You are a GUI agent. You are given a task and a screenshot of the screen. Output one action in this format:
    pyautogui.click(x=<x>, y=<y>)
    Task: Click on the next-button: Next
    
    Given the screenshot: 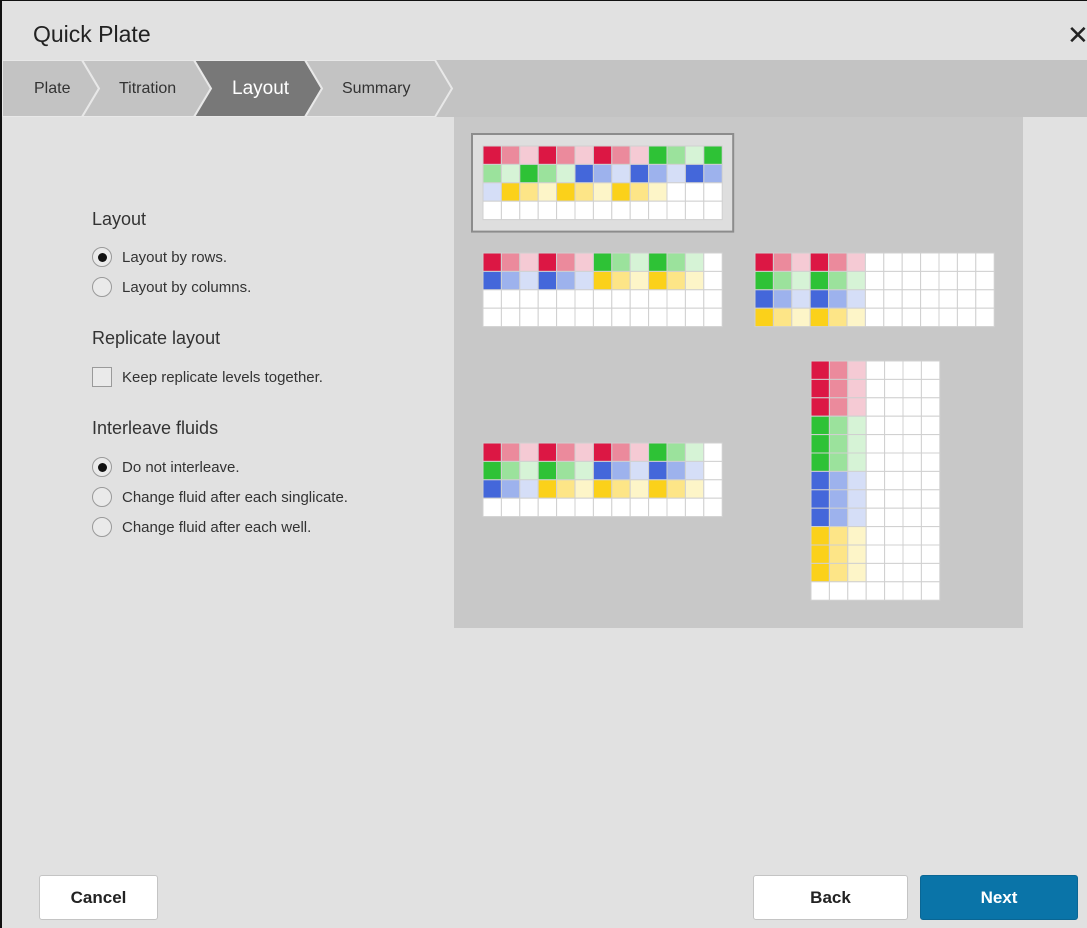 What is the action you would take?
    pyautogui.click(x=999, y=897)
    